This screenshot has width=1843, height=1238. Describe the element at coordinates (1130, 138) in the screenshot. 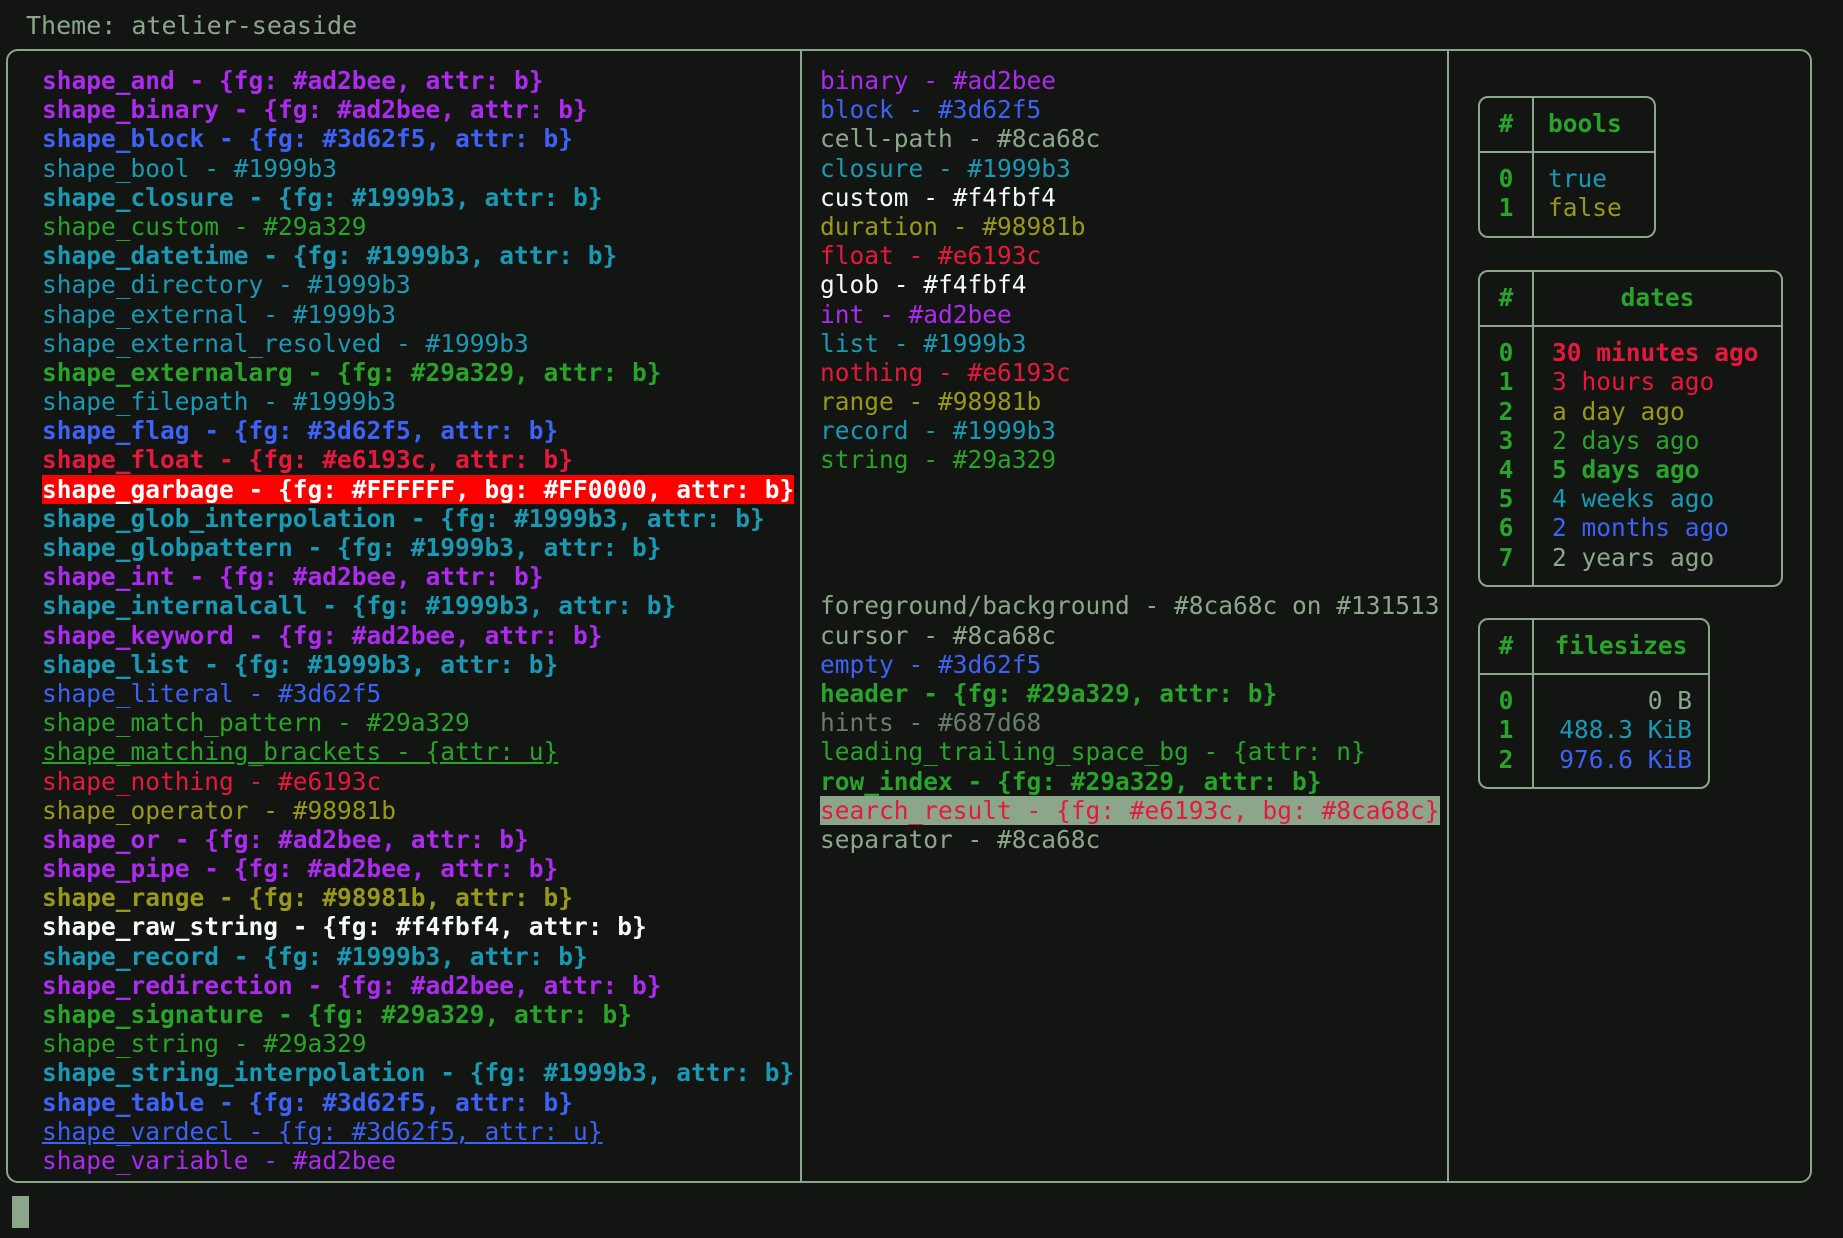

I see `type-style-row: cell-path - #8ca68c` at that location.